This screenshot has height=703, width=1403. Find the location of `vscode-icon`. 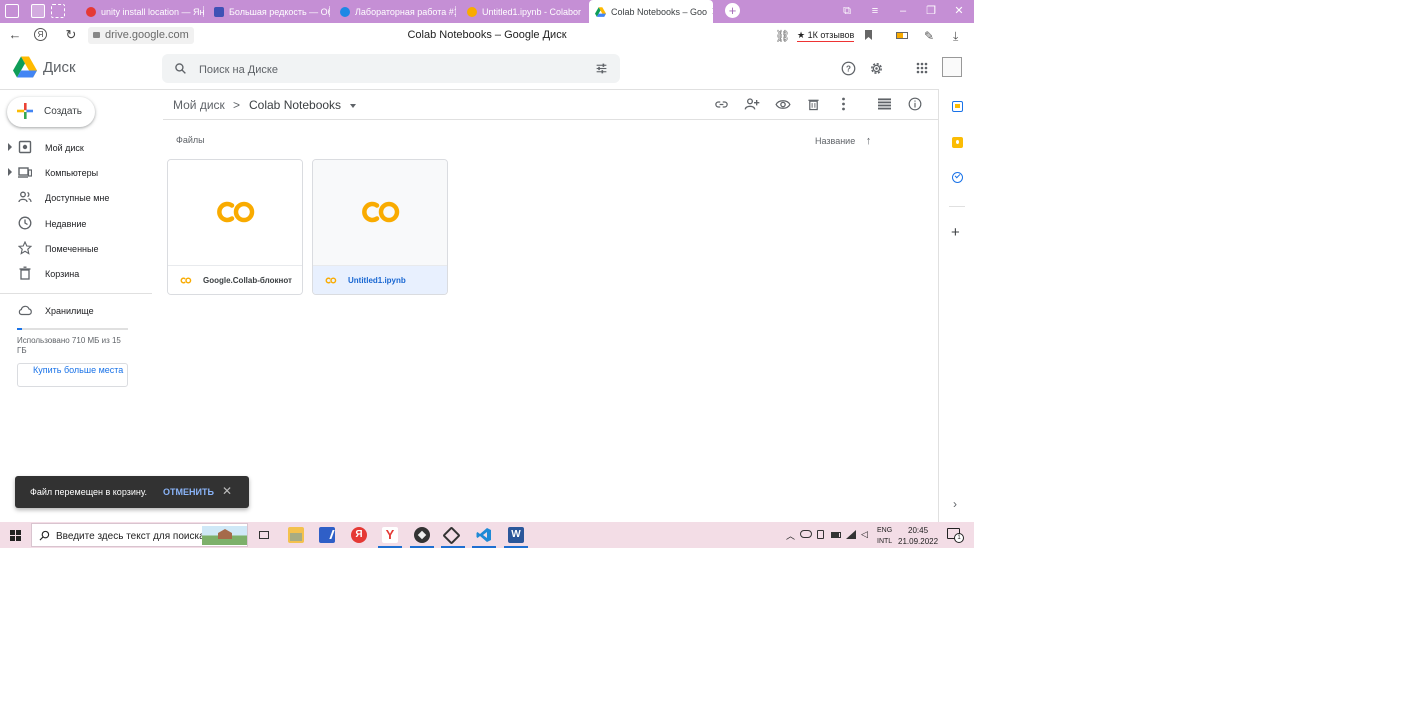

vscode-icon is located at coordinates (484, 535).